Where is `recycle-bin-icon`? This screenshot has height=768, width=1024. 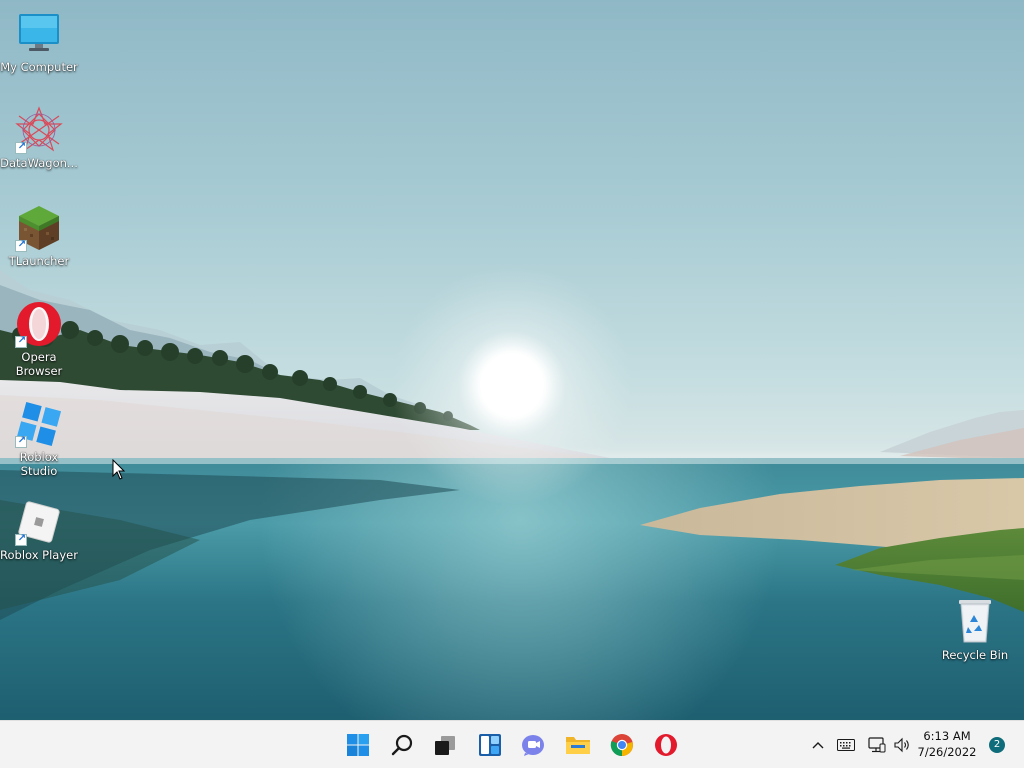
recycle-bin-icon is located at coordinates (975, 622).